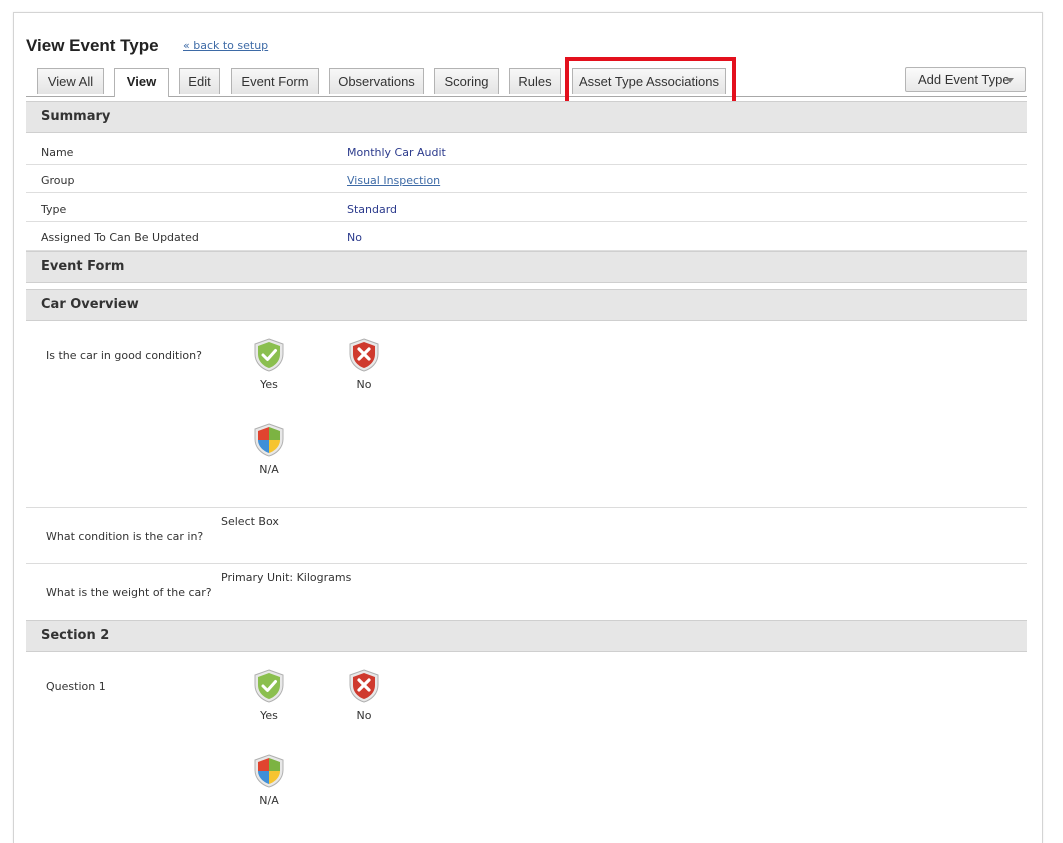 This screenshot has height=843, width=1063. What do you see at coordinates (54, 209) in the screenshot?
I see `summary-label: Type` at bounding box center [54, 209].